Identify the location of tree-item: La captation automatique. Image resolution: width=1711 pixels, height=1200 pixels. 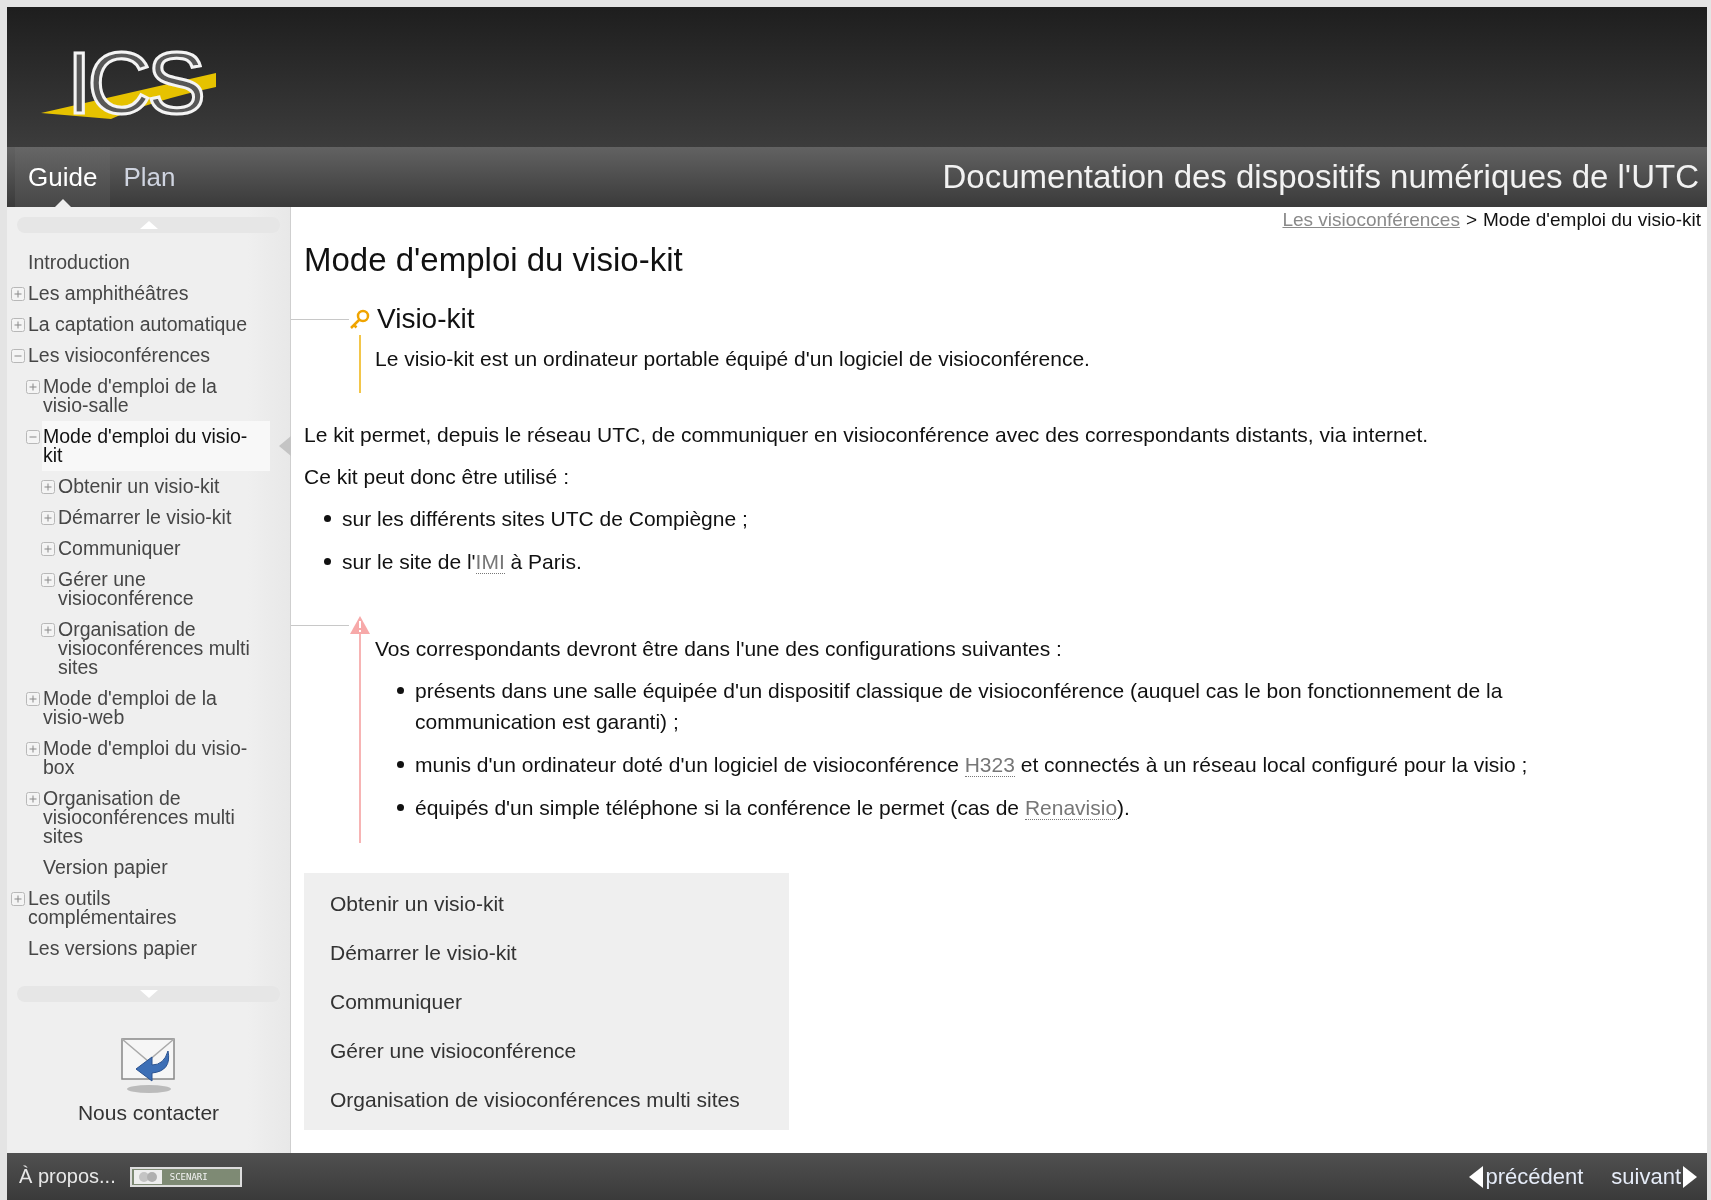
(148, 324).